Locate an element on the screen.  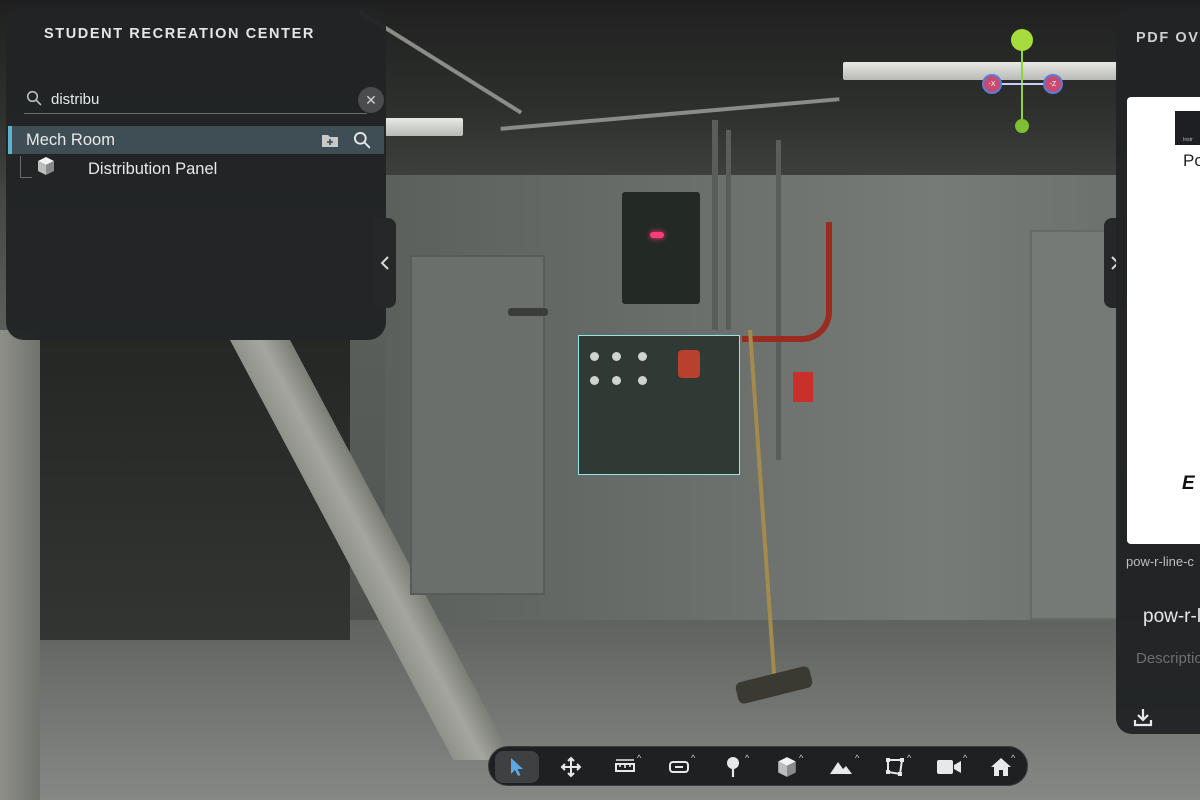
door-handle is located at coordinates (528, 312).